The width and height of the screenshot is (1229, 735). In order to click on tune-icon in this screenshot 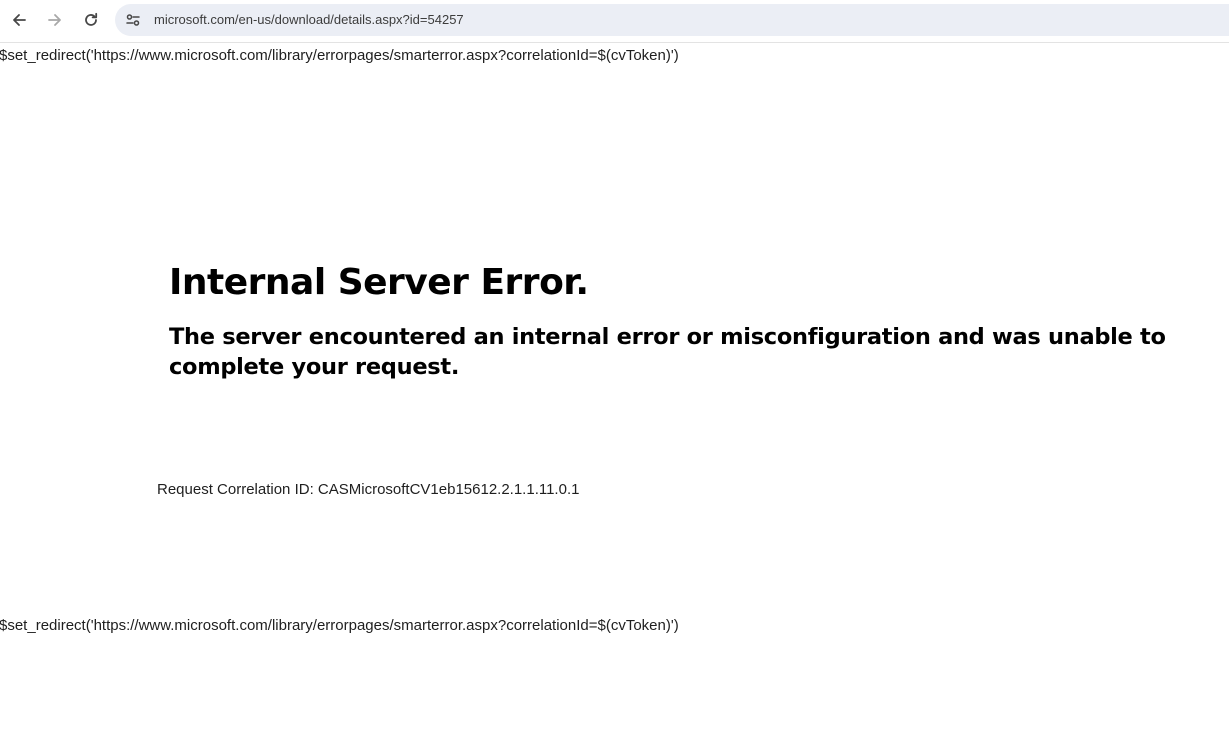, I will do `click(133, 20)`.